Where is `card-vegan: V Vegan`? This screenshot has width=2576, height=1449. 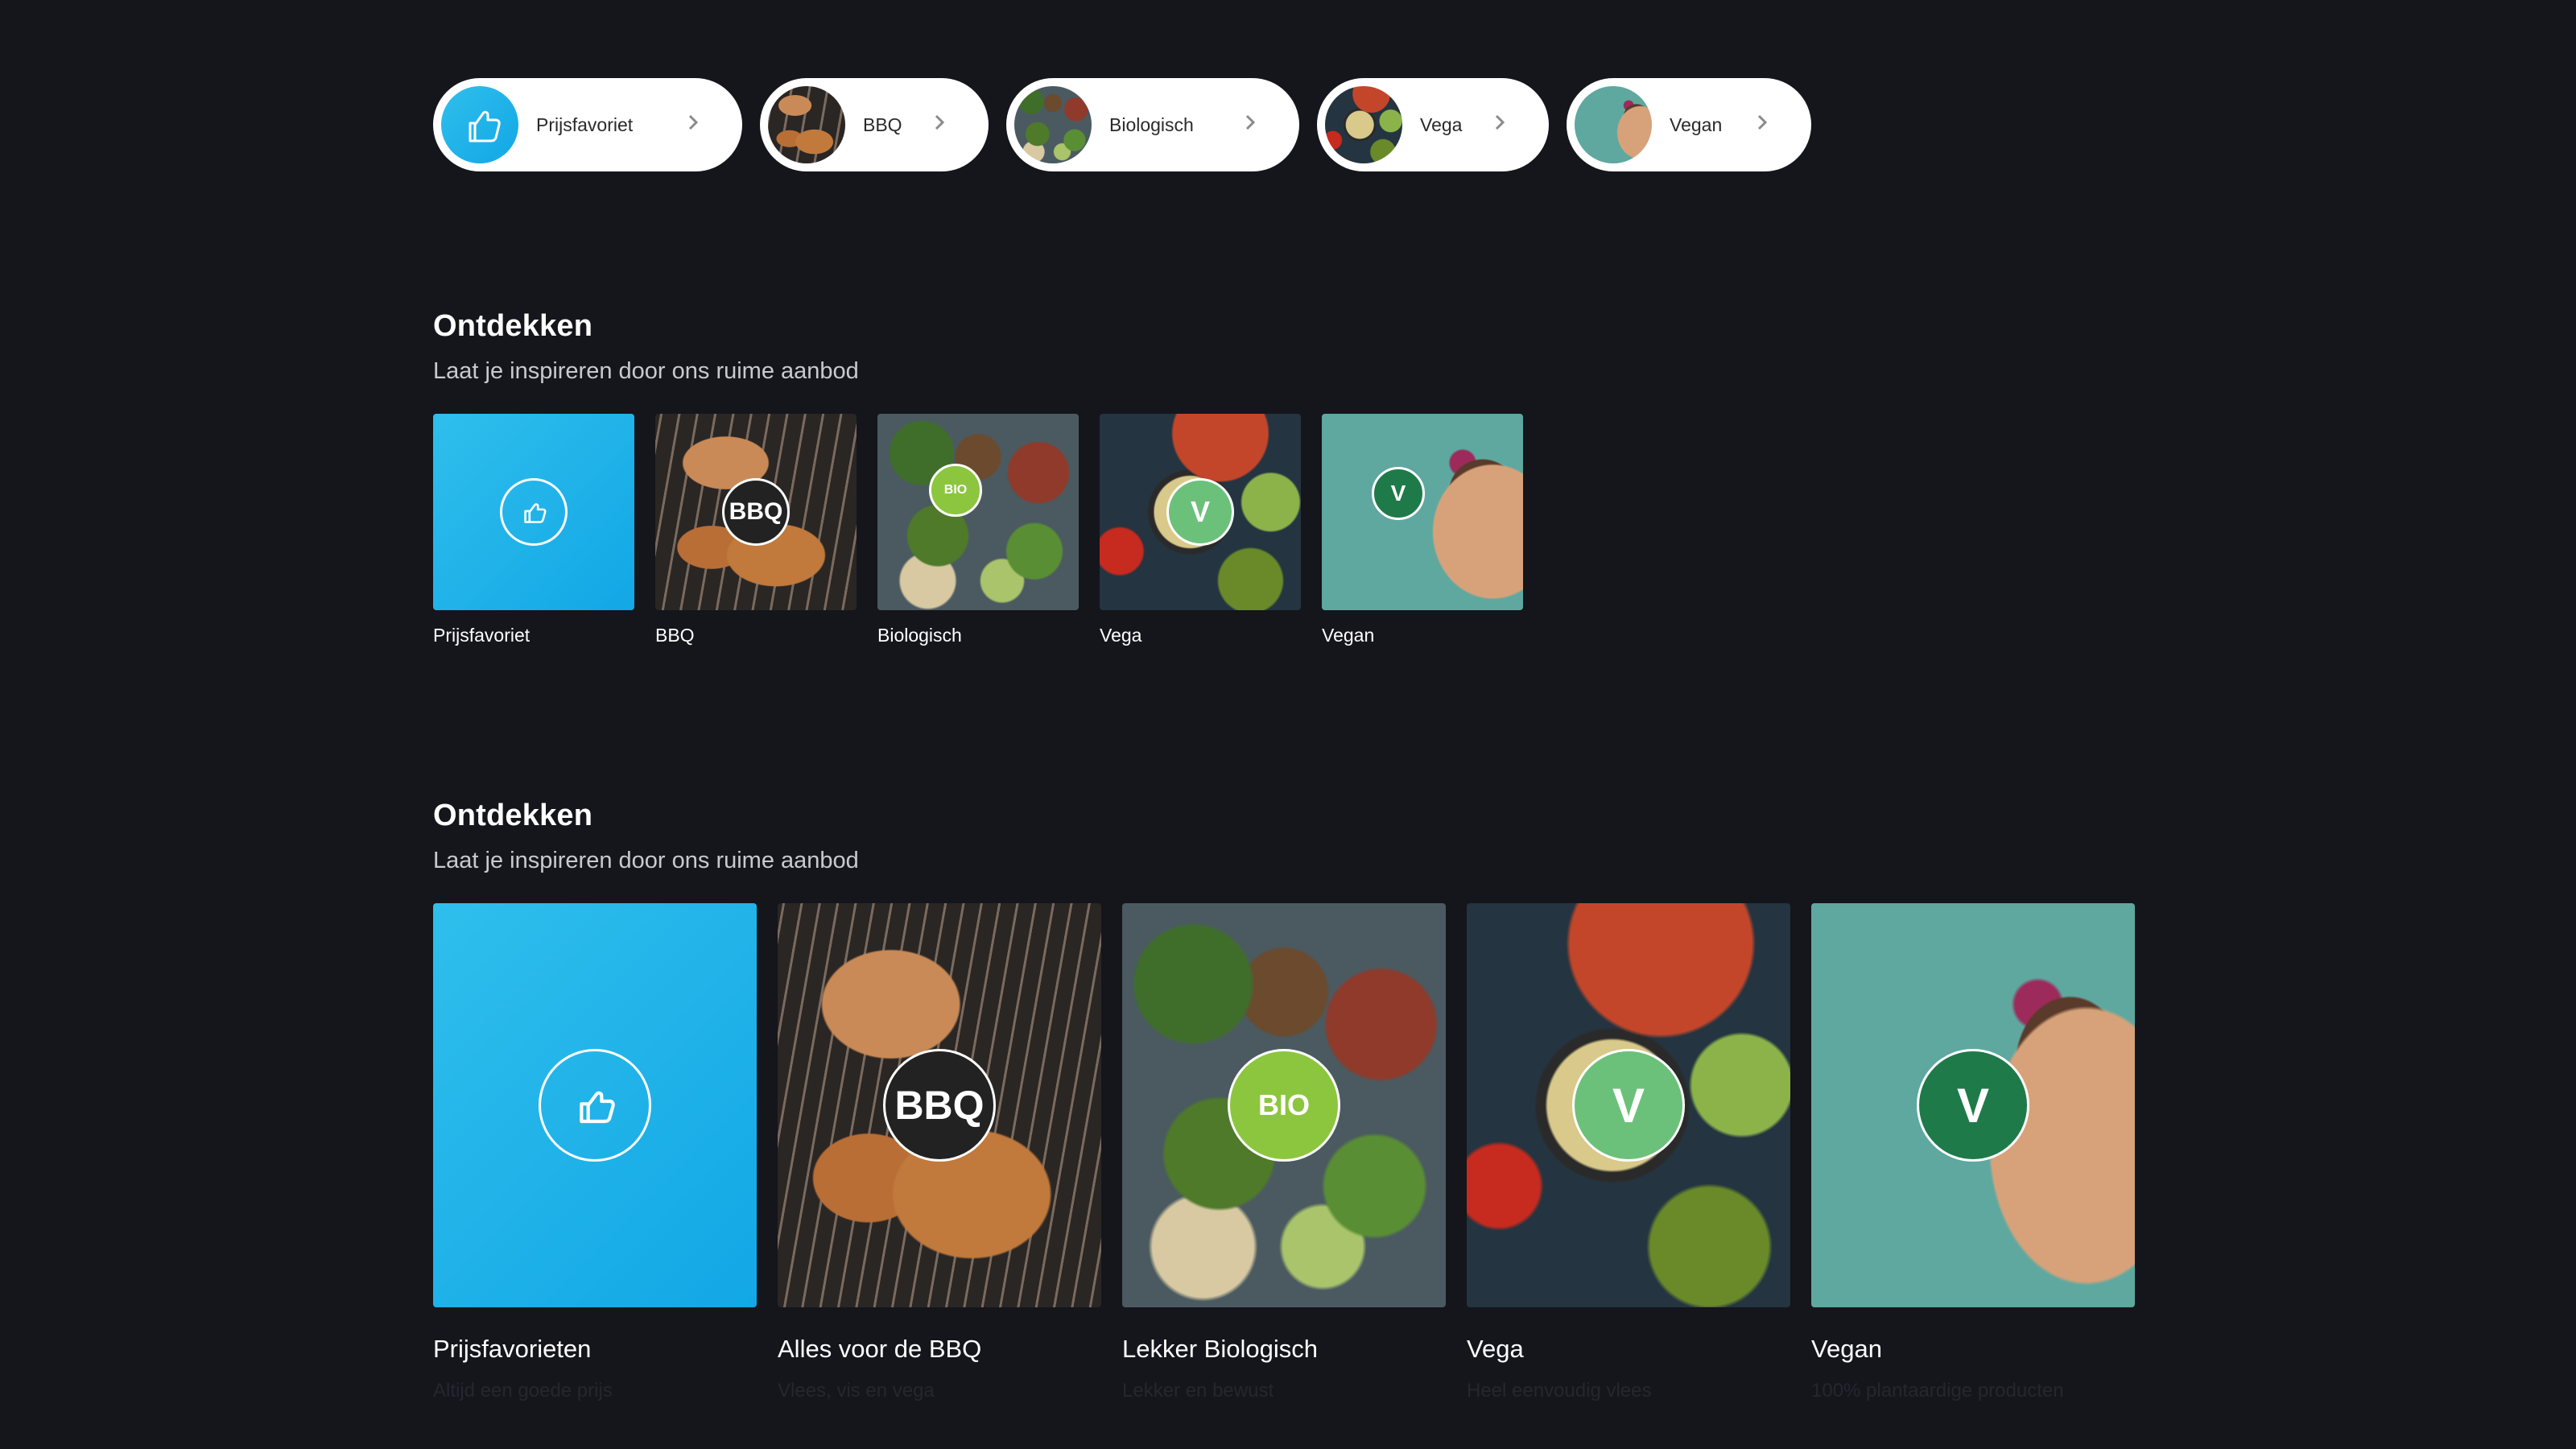
card-vegan: V Vegan is located at coordinates (1422, 530).